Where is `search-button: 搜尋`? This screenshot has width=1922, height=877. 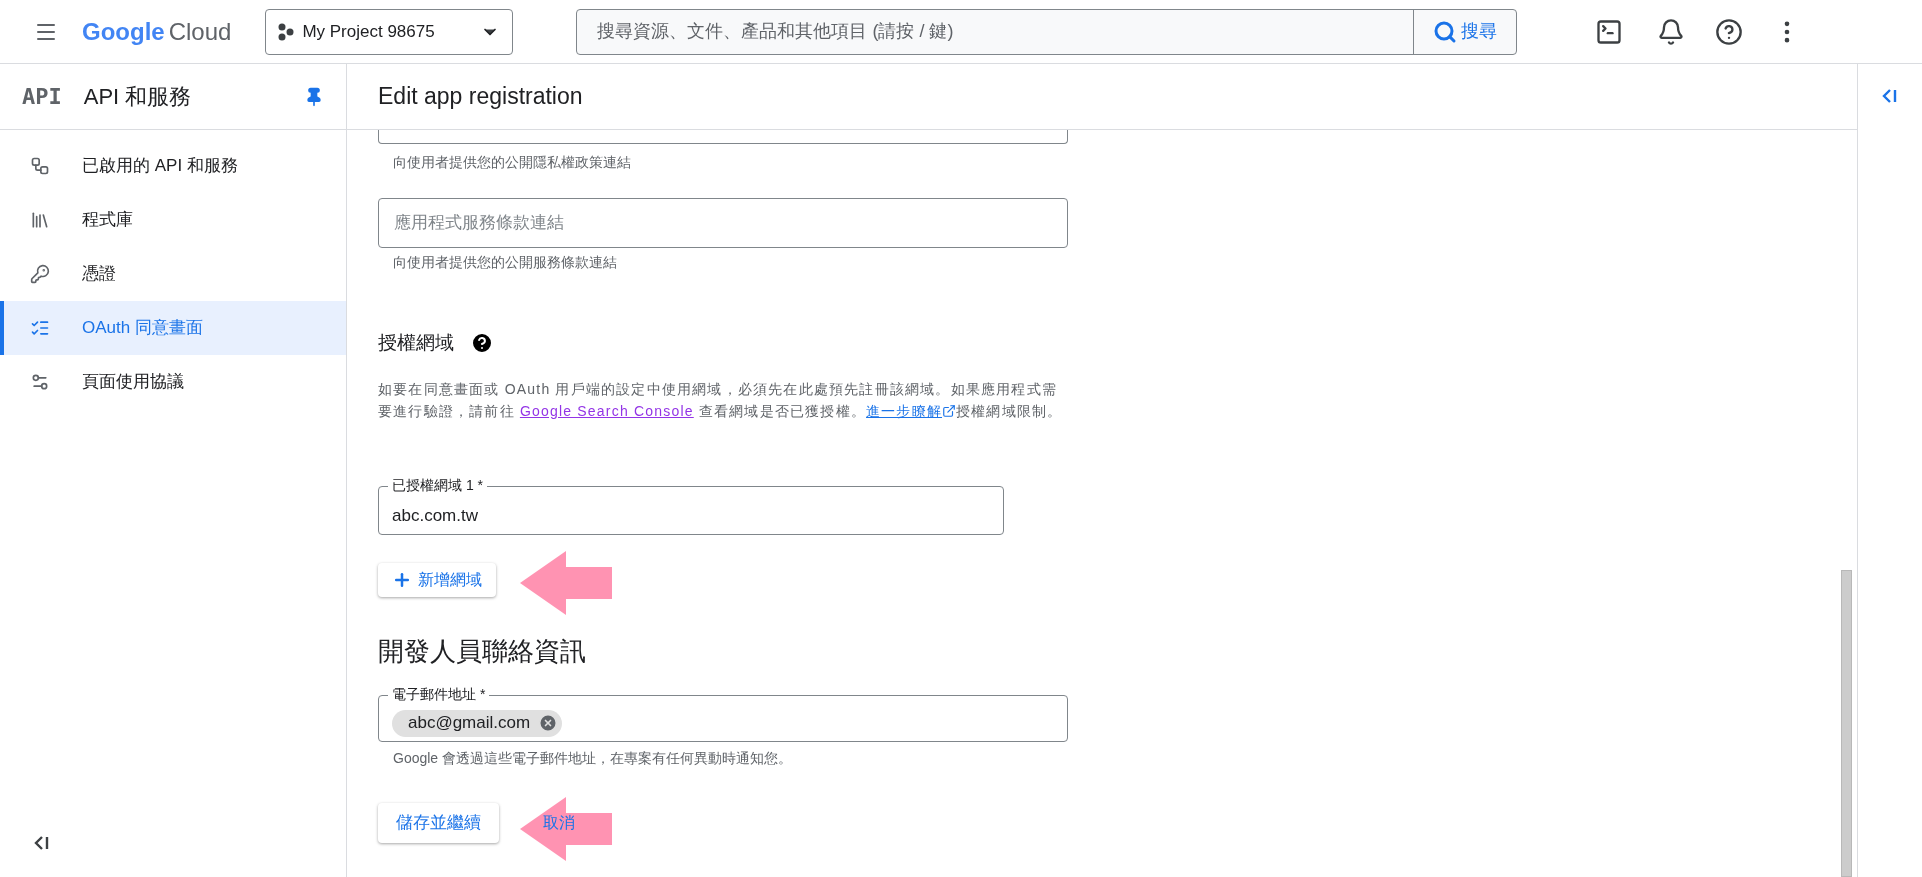 search-button: 搜尋 is located at coordinates (1465, 31).